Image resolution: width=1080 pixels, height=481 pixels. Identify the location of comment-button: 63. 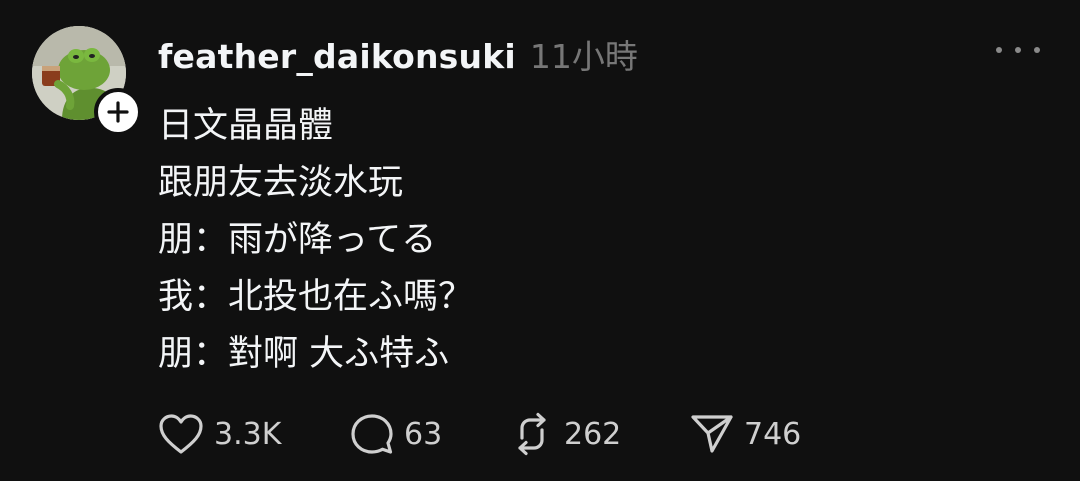
(430, 434).